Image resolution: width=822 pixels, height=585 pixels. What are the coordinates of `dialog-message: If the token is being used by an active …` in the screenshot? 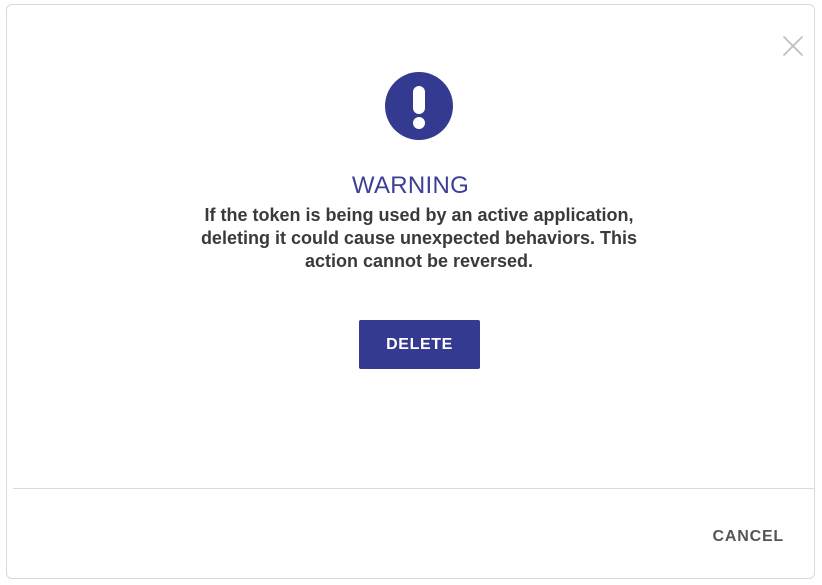 It's located at (419, 238).